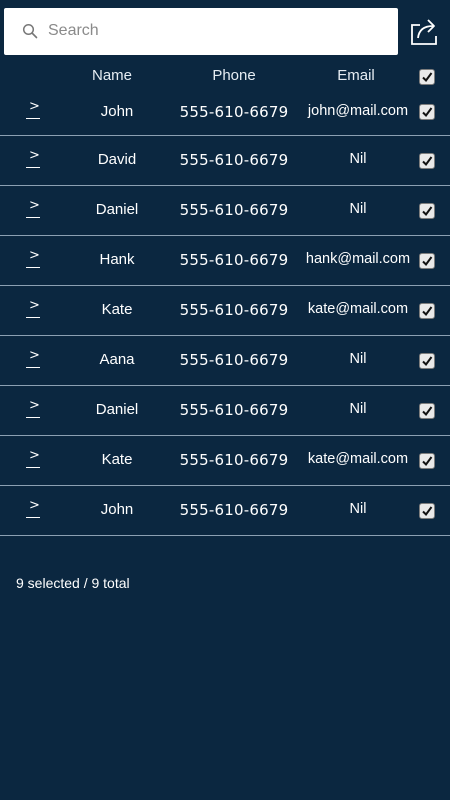 This screenshot has height=800, width=450. What do you see at coordinates (234, 75) in the screenshot?
I see `header-phone: Phone` at bounding box center [234, 75].